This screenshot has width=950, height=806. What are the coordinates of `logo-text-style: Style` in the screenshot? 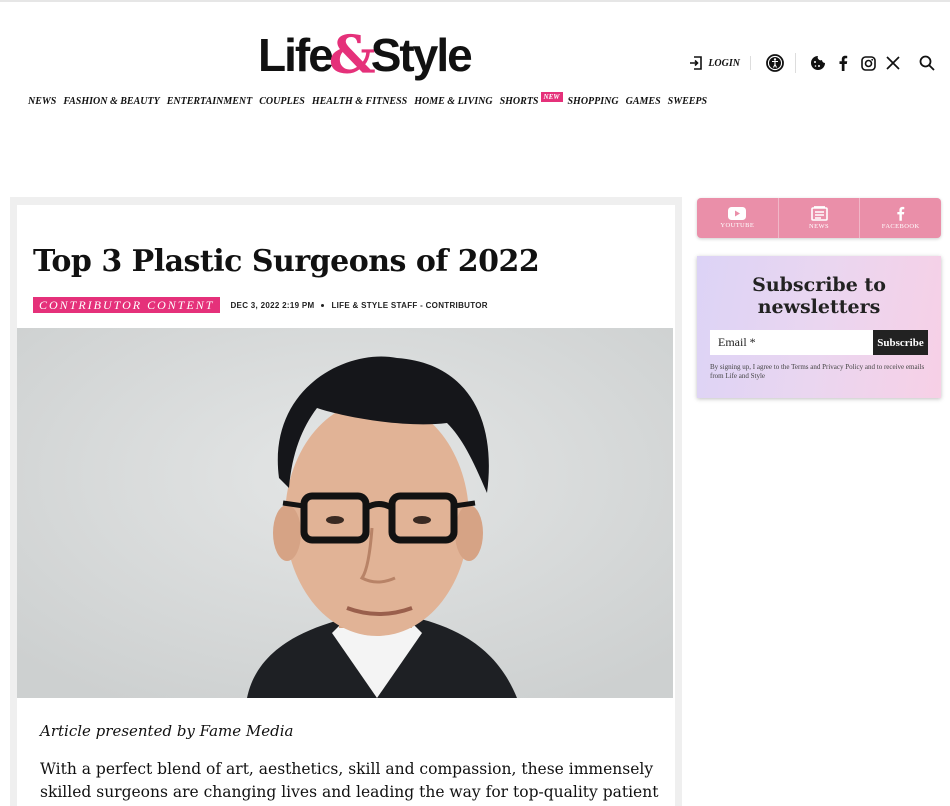 It's located at (421, 55).